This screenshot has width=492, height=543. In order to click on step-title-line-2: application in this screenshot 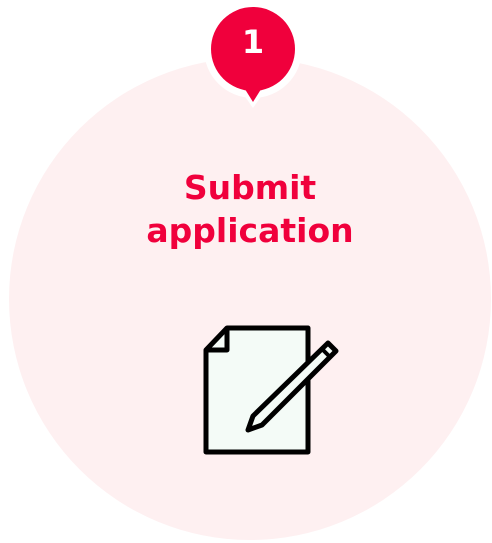, I will do `click(250, 230)`.